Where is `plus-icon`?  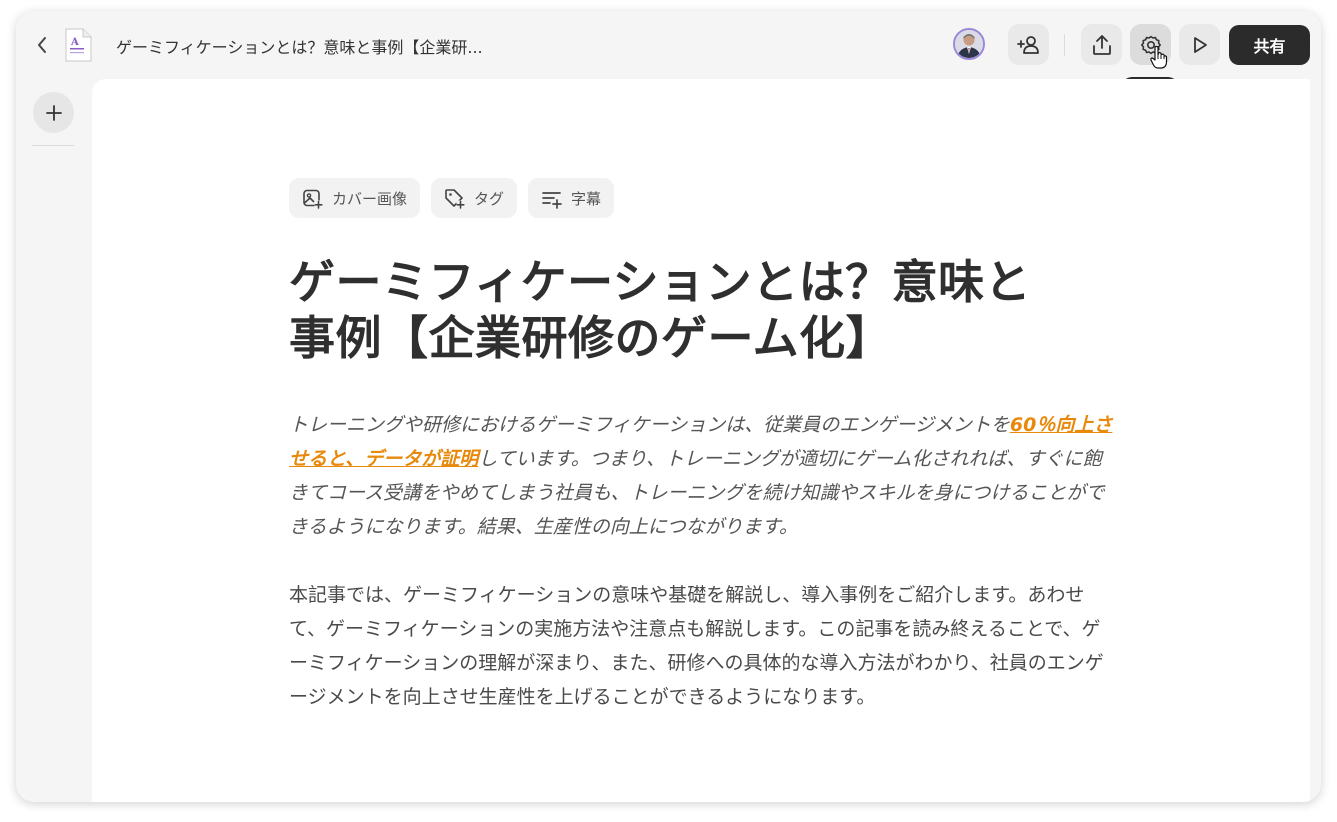
plus-icon is located at coordinates (53, 112).